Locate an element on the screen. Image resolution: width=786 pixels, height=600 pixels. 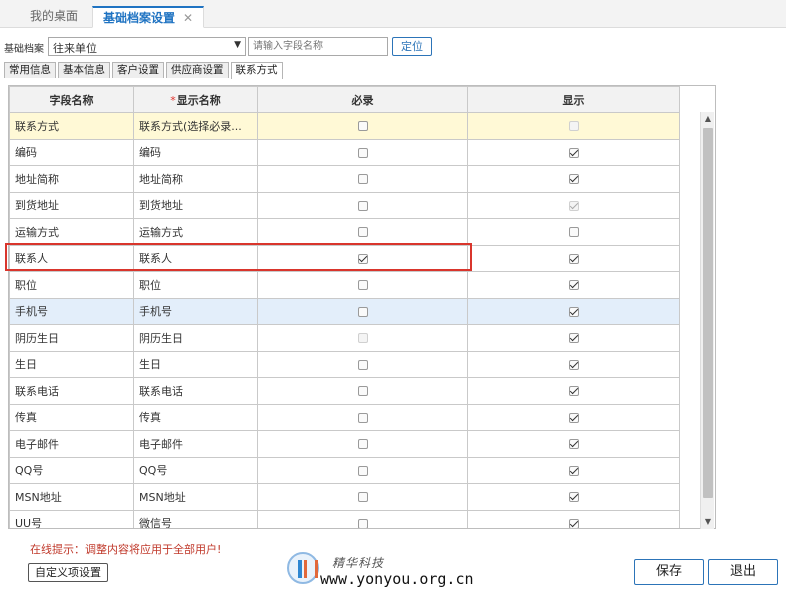
table-row: 联系人 联系人 is located at coordinates (344, 258).